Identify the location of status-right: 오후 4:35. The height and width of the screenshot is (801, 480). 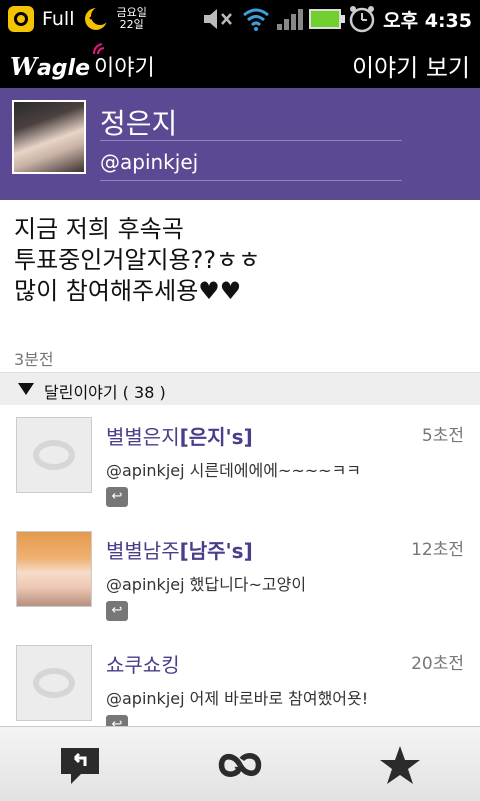
(336, 19).